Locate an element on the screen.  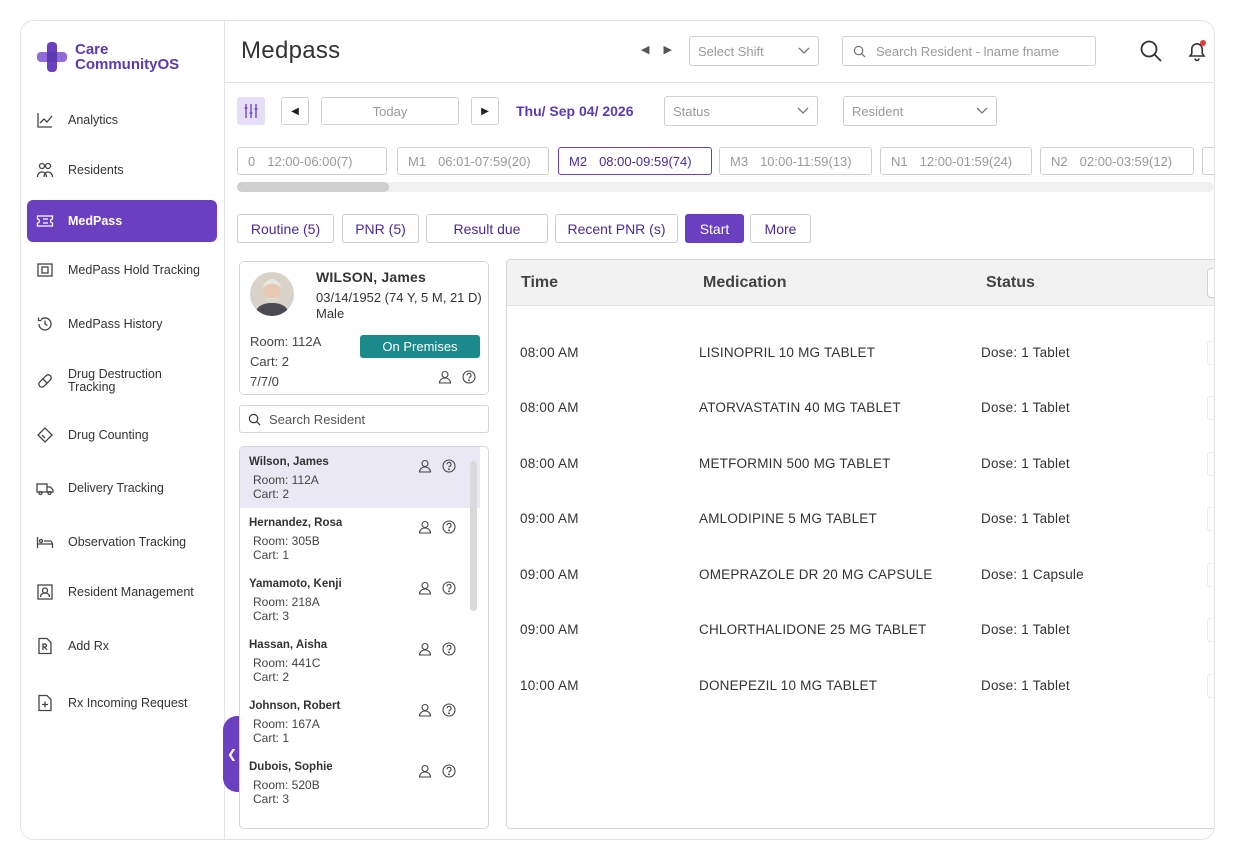
slot-scrollbar is located at coordinates (725, 187).